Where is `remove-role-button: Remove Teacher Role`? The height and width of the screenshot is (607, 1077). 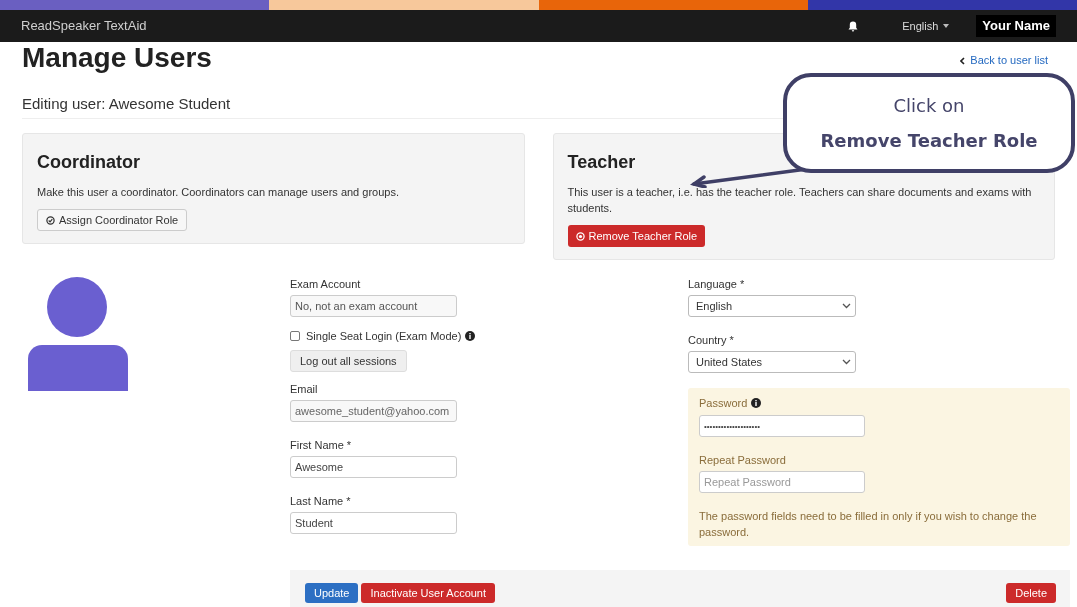 remove-role-button: Remove Teacher Role is located at coordinates (636, 236).